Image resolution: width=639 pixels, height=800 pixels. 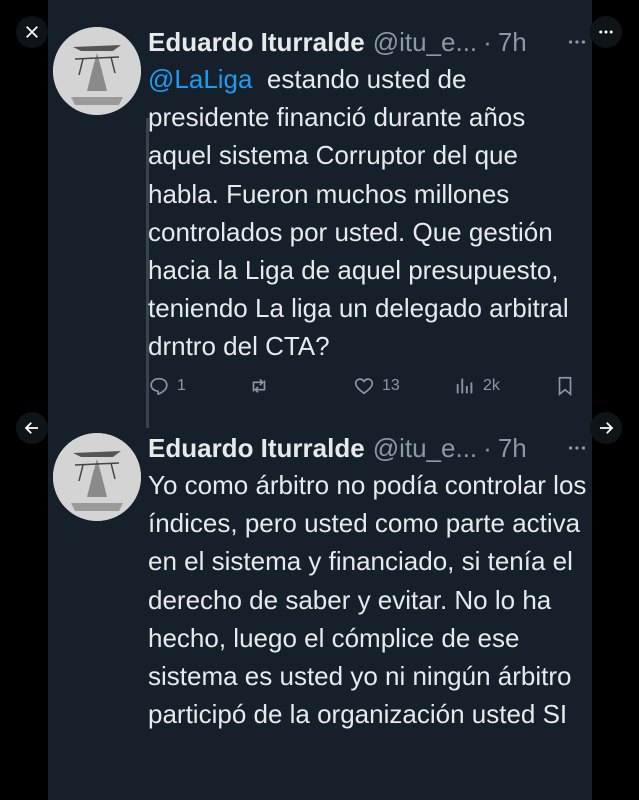 I want to click on reply-icon, so click(x=159, y=386).